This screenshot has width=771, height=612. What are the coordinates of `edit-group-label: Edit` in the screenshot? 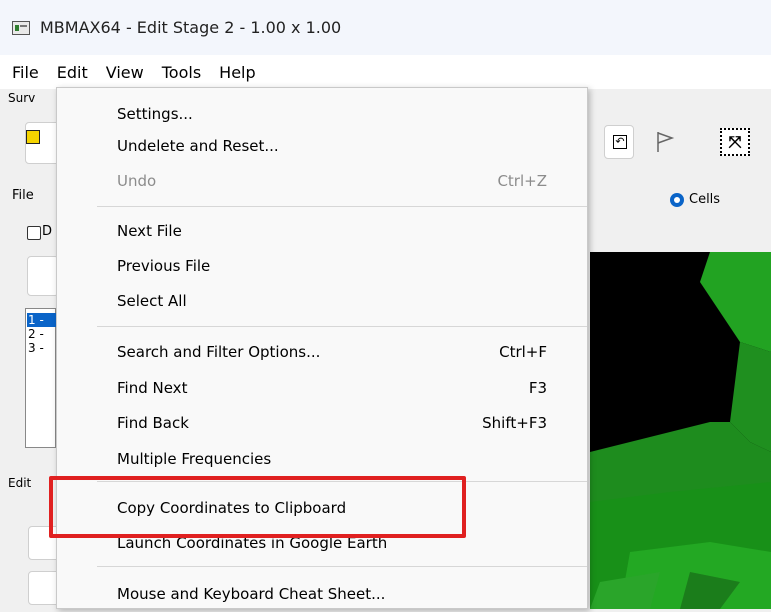 It's located at (20, 483).